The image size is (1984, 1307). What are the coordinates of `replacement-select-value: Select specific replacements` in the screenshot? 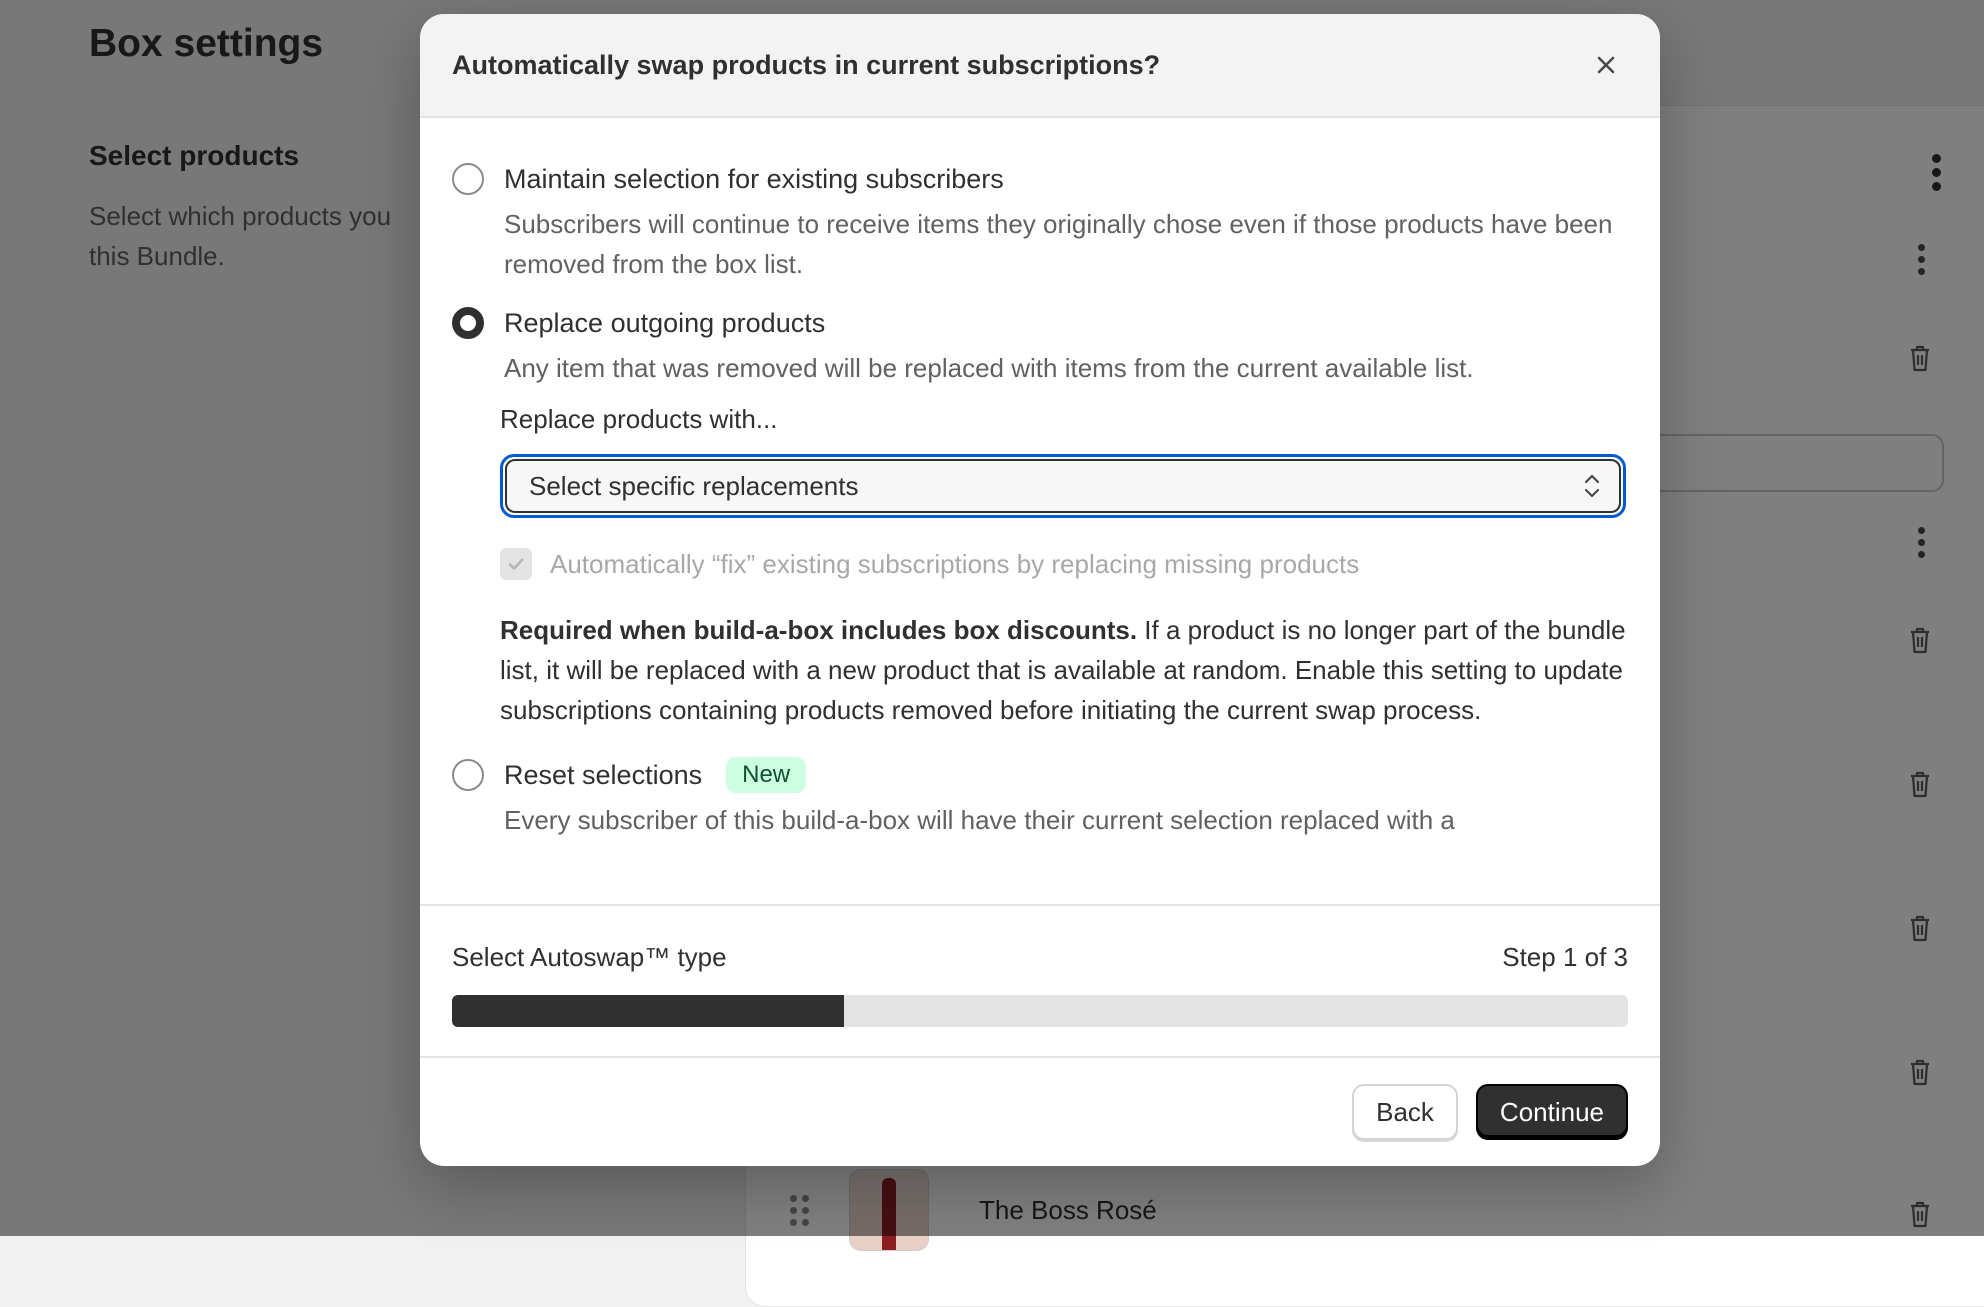 It's located at (694, 485).